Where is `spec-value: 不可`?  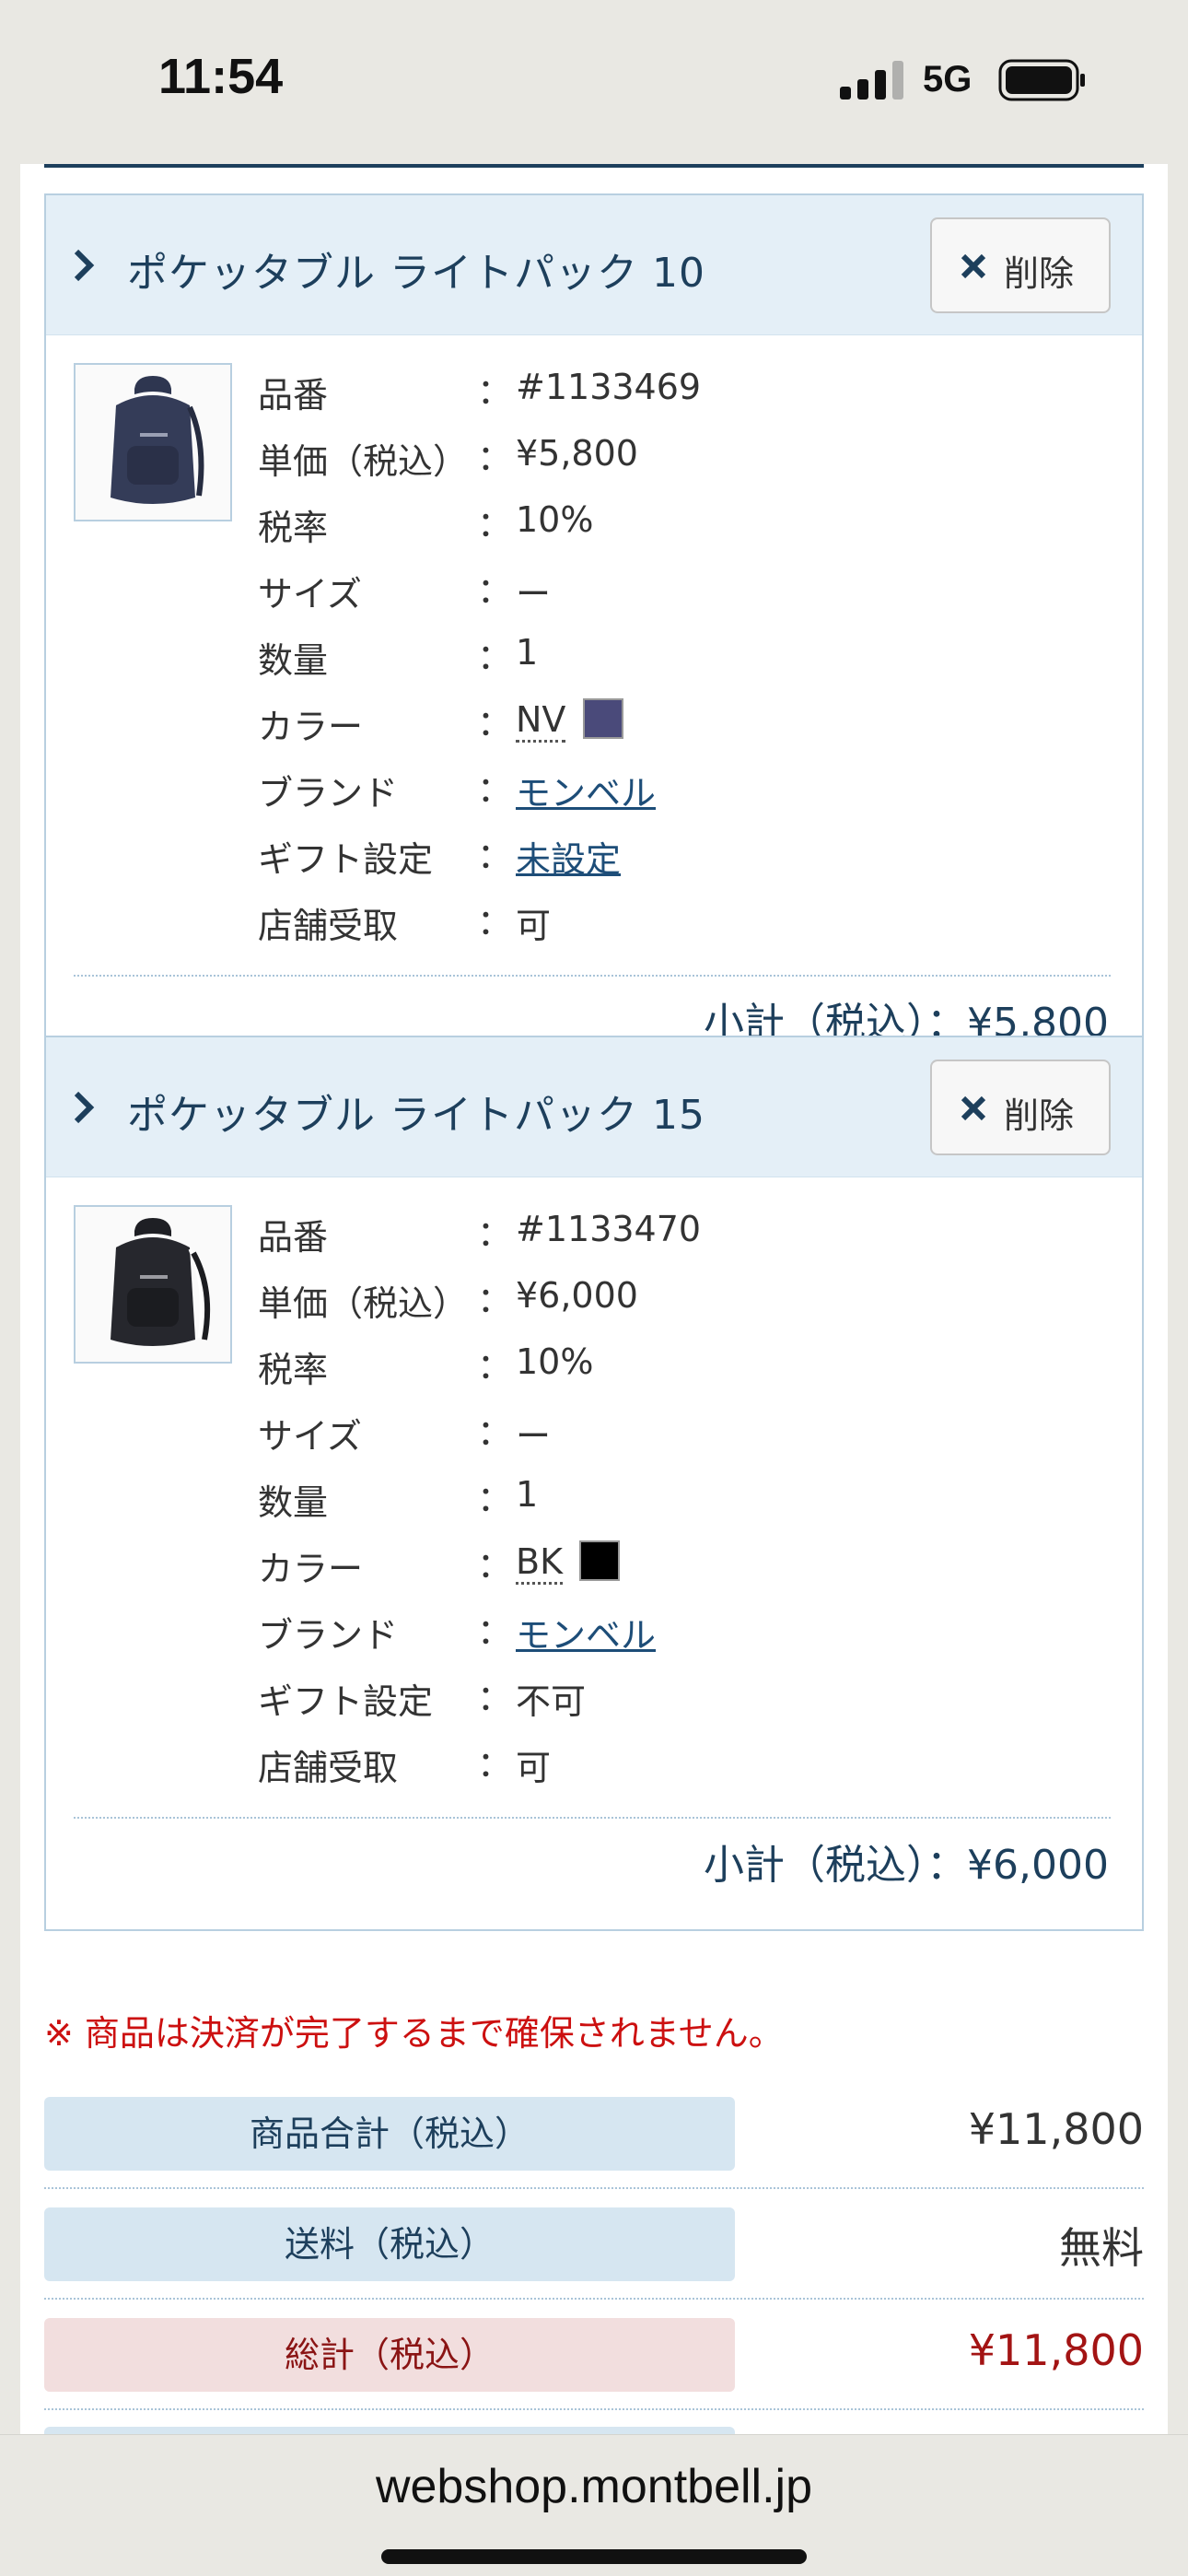 spec-value: 不可 is located at coordinates (551, 1701).